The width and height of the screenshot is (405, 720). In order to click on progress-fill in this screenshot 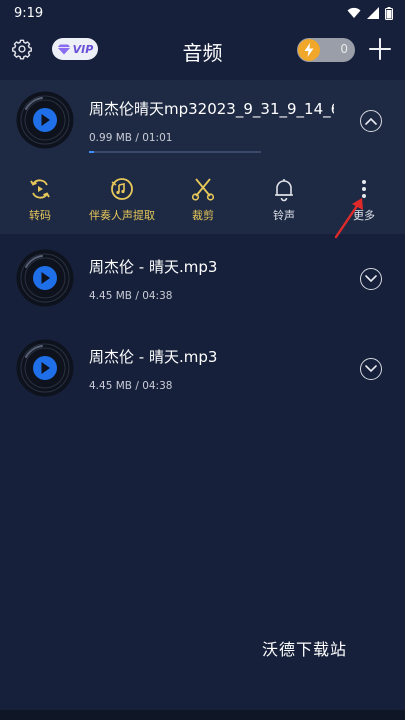, I will do `click(92, 152)`.